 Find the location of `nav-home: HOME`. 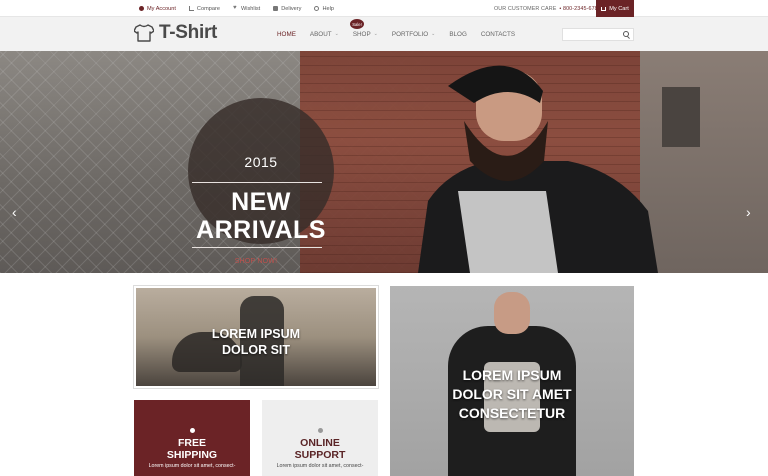

nav-home: HOME is located at coordinates (286, 34).